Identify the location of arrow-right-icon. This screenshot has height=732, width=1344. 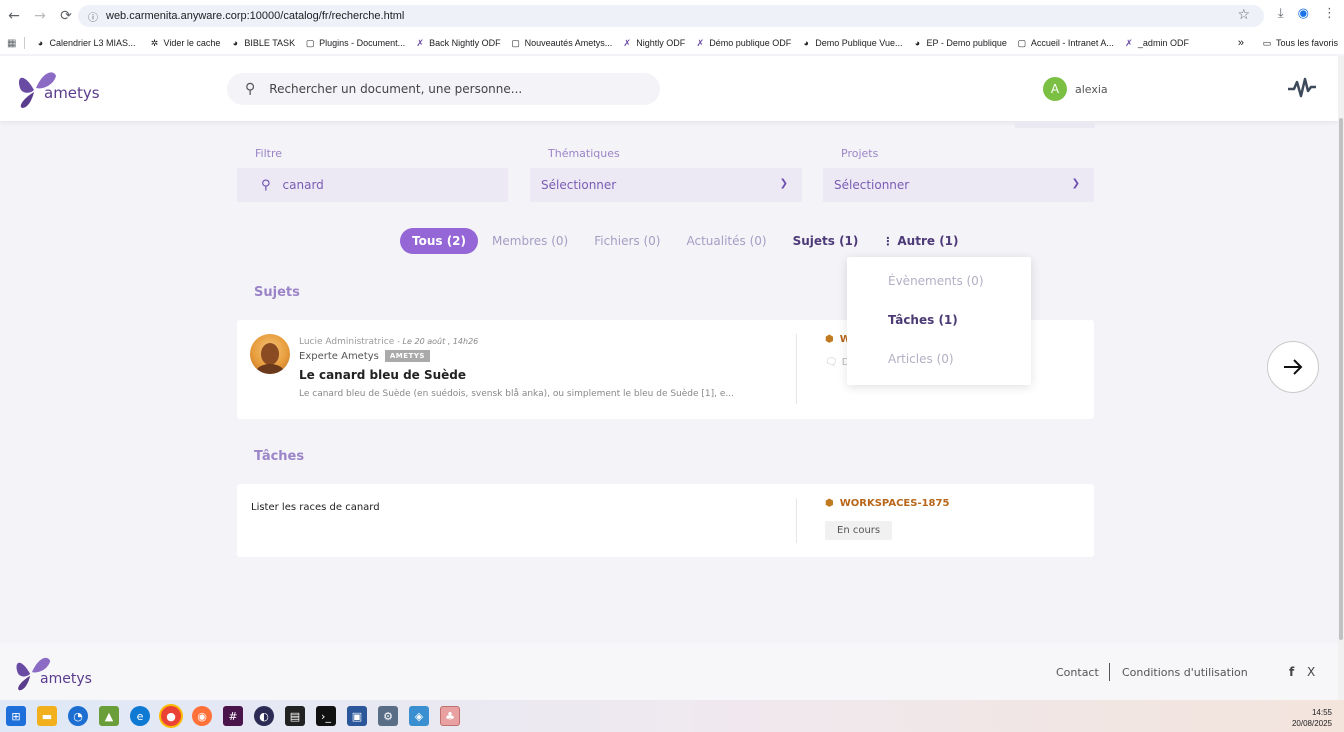
(1293, 367).